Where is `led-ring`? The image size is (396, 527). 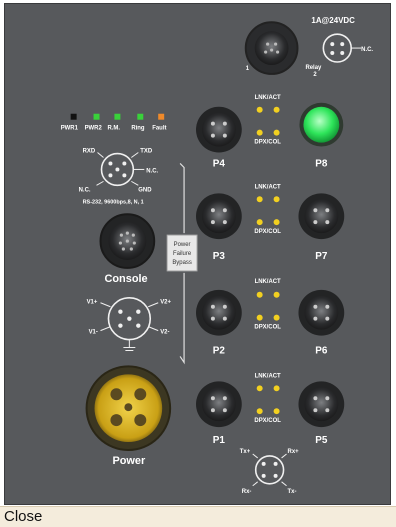
led-ring is located at coordinates (140, 116).